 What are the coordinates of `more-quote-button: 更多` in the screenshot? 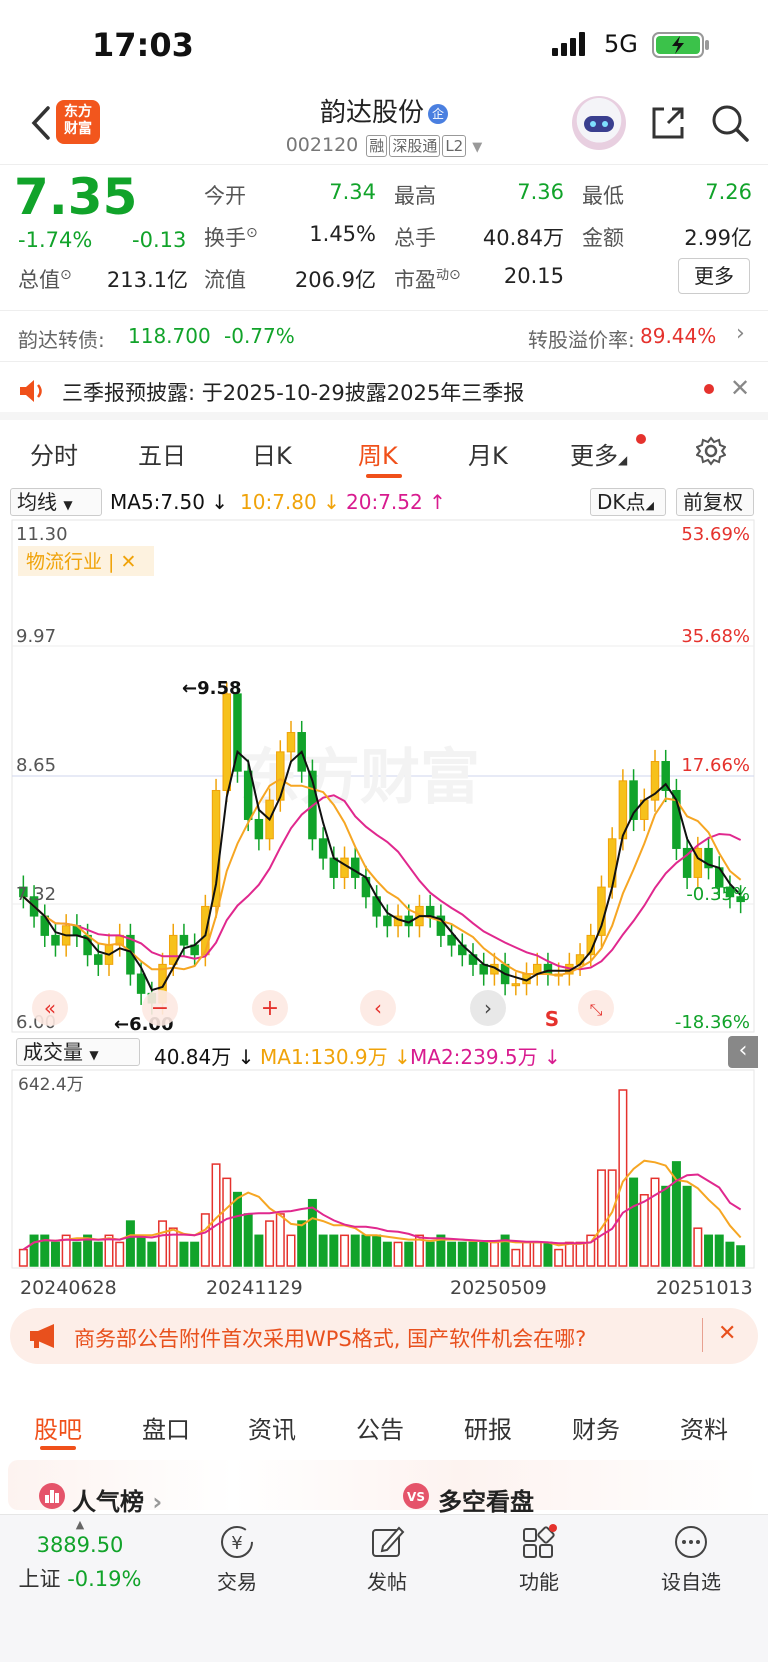 It's located at (714, 276).